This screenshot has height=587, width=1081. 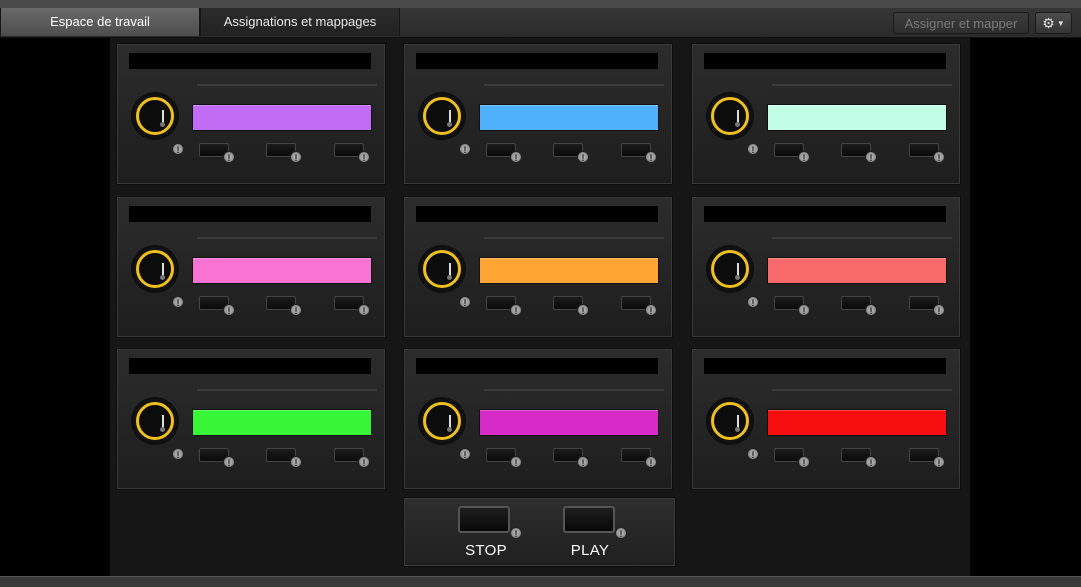 I want to click on stop-button, so click(x=484, y=519).